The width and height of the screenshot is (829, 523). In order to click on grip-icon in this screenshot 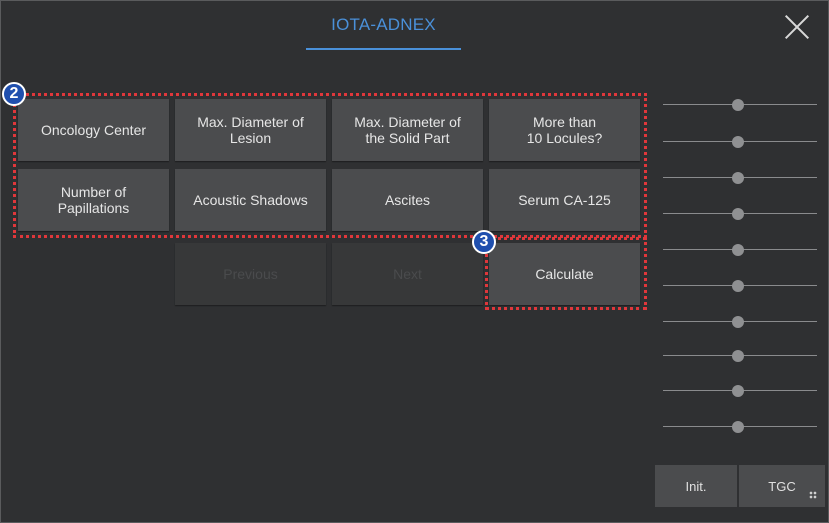, I will do `click(813, 495)`.